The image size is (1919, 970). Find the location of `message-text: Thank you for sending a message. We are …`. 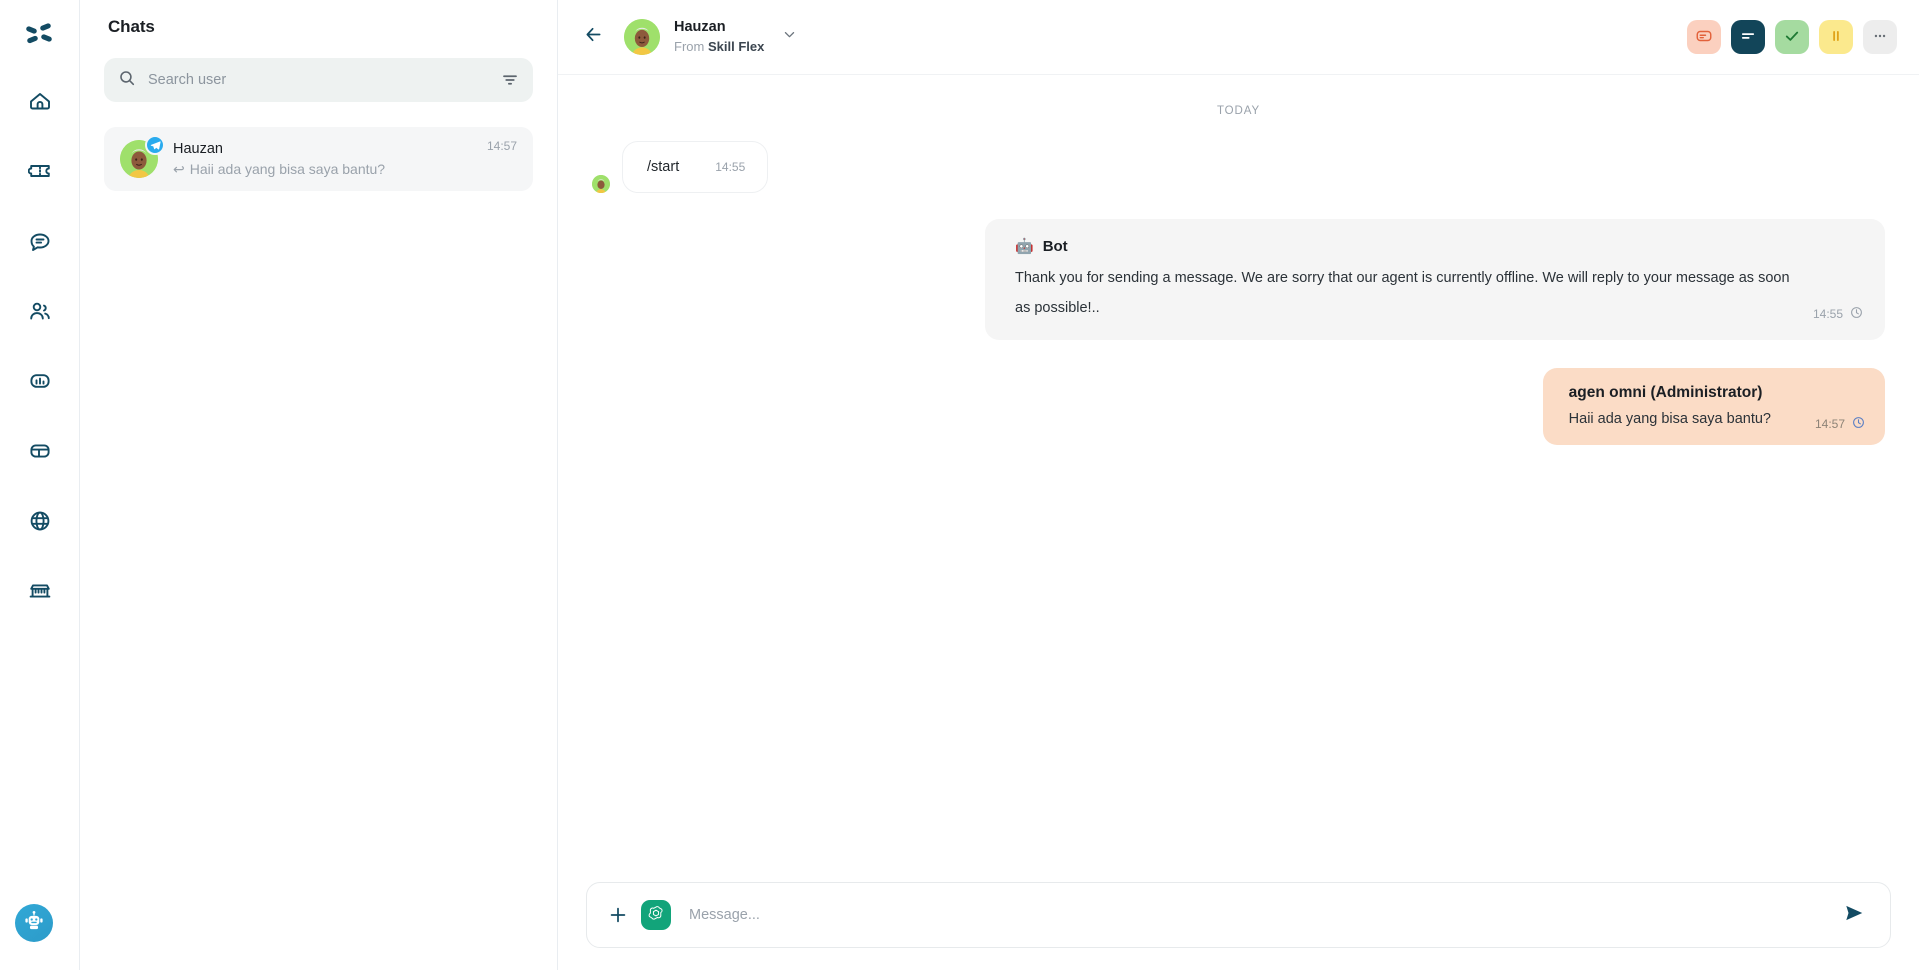

message-text: Thank you for sending a message. We are … is located at coordinates (1402, 293).